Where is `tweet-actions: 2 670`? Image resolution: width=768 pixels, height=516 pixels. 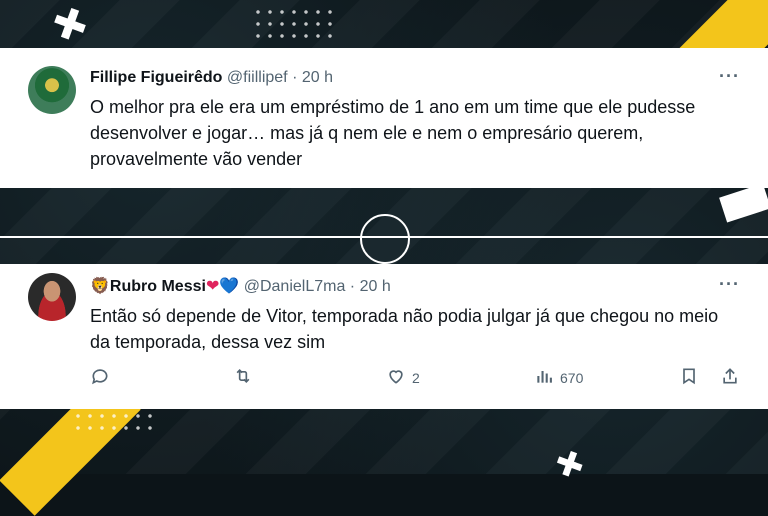
tweet-actions: 2 670 is located at coordinates (419, 378).